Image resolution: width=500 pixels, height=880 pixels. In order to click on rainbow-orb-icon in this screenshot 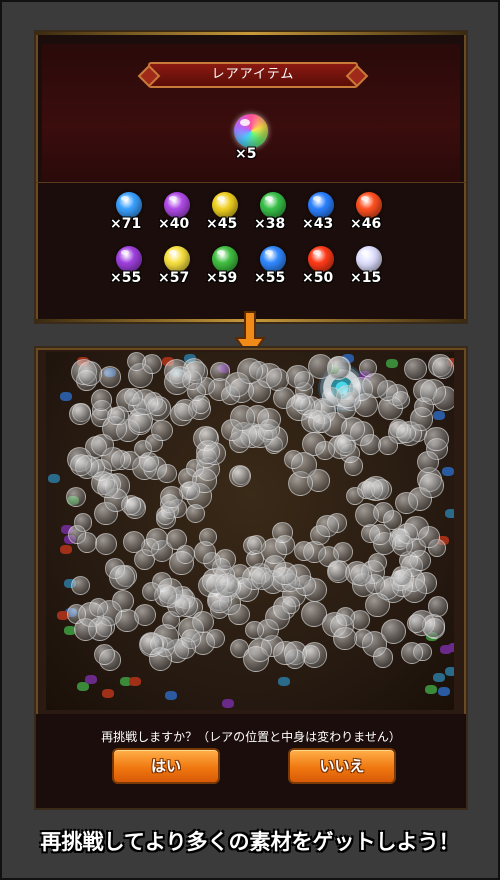, I will do `click(251, 131)`.